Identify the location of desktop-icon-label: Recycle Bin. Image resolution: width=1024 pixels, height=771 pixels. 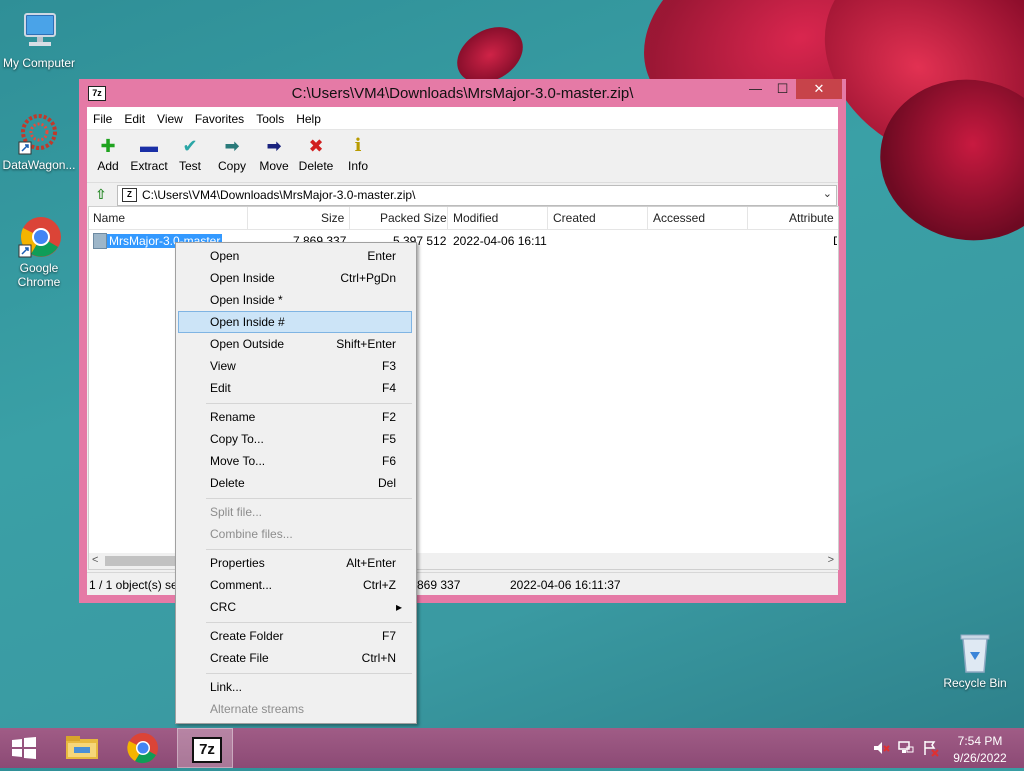
(975, 683).